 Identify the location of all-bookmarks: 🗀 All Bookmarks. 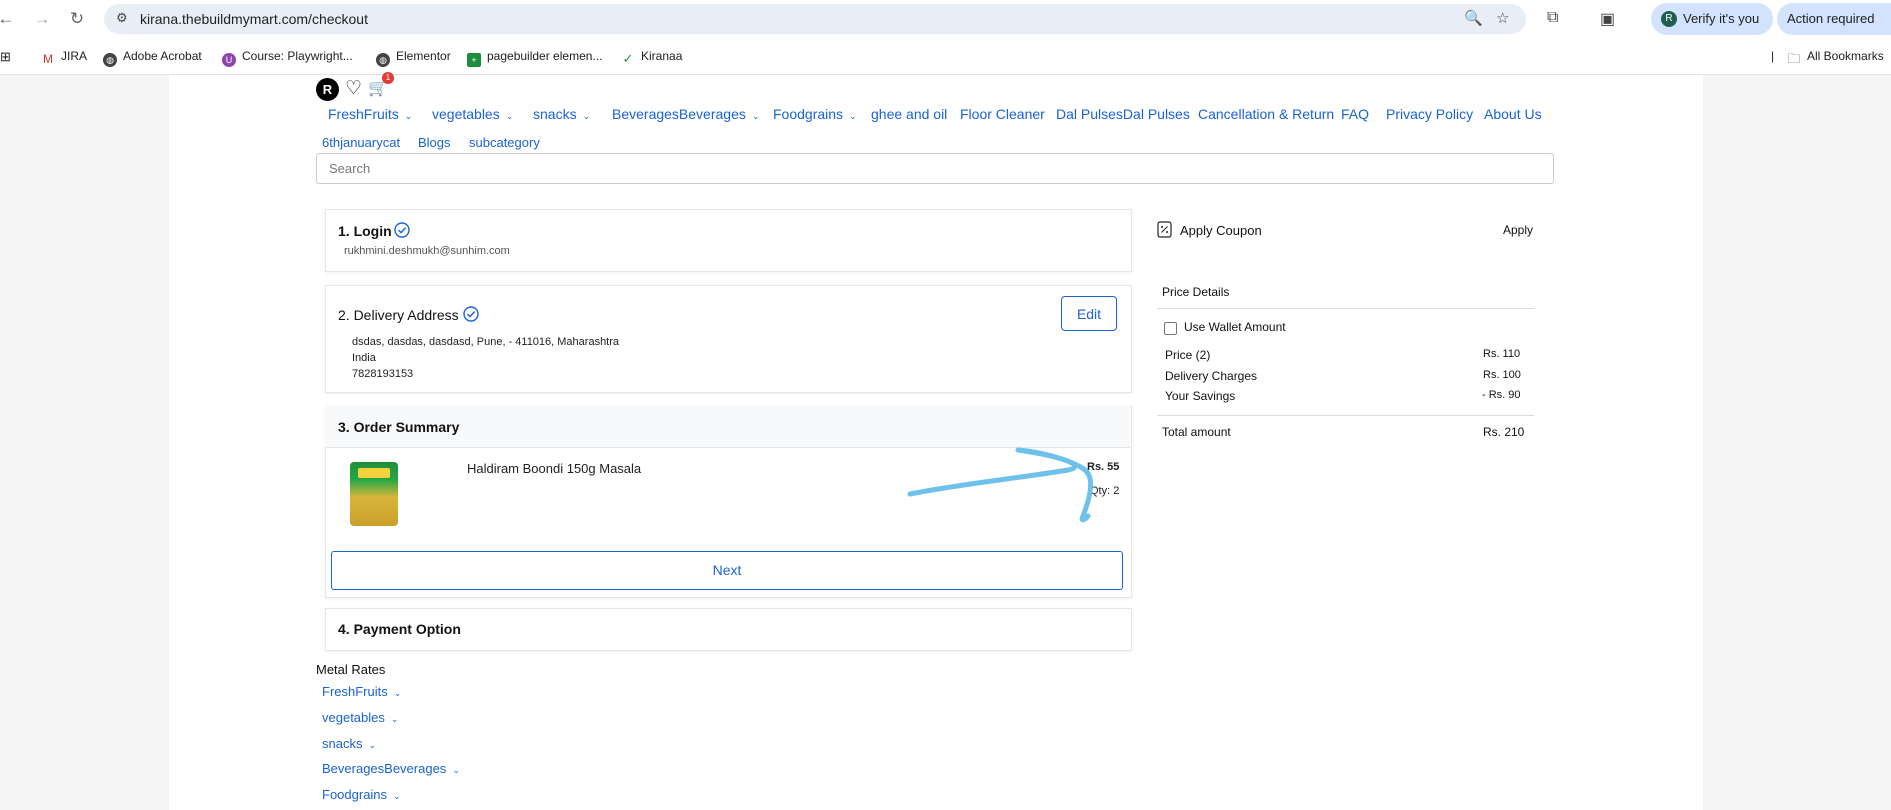
(1835, 57).